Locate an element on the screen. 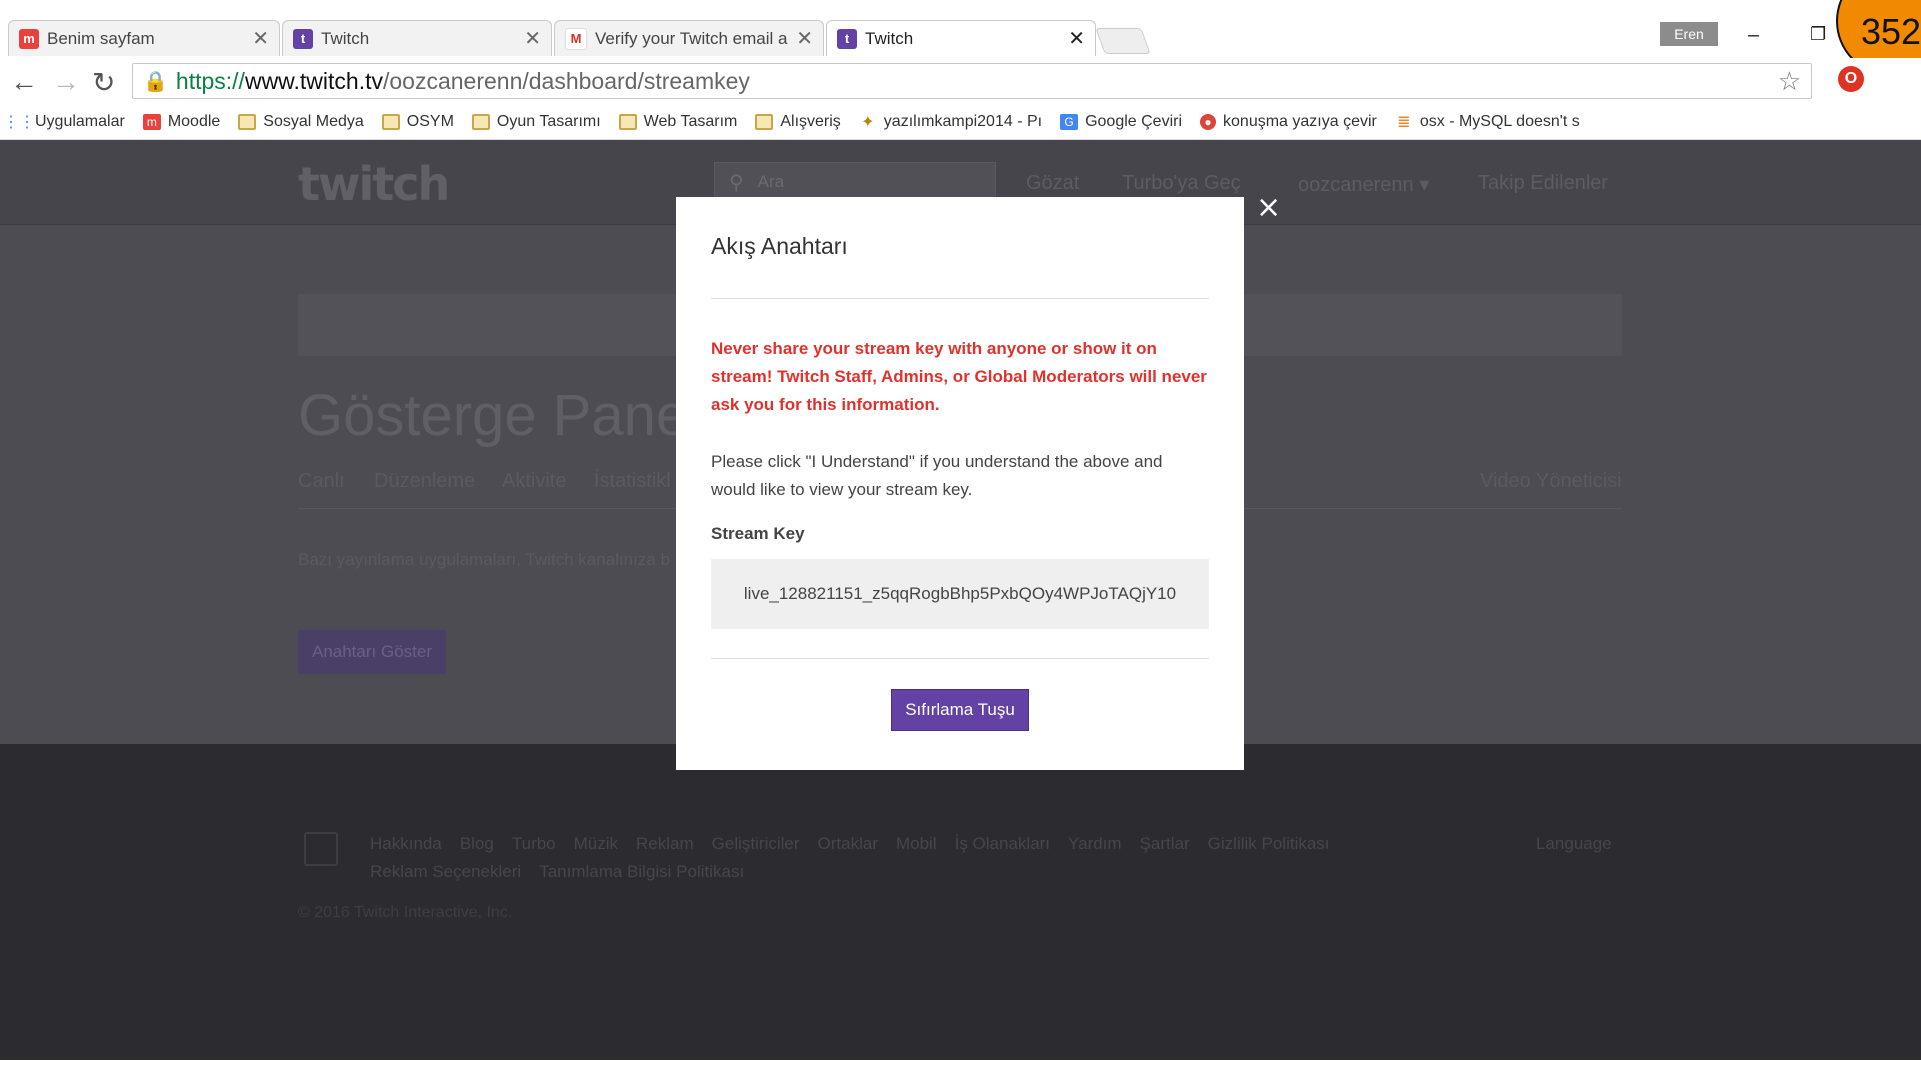 This screenshot has height=1080, width=1921. nav-turbo: Turbo'ya Geç is located at coordinates (1181, 183).